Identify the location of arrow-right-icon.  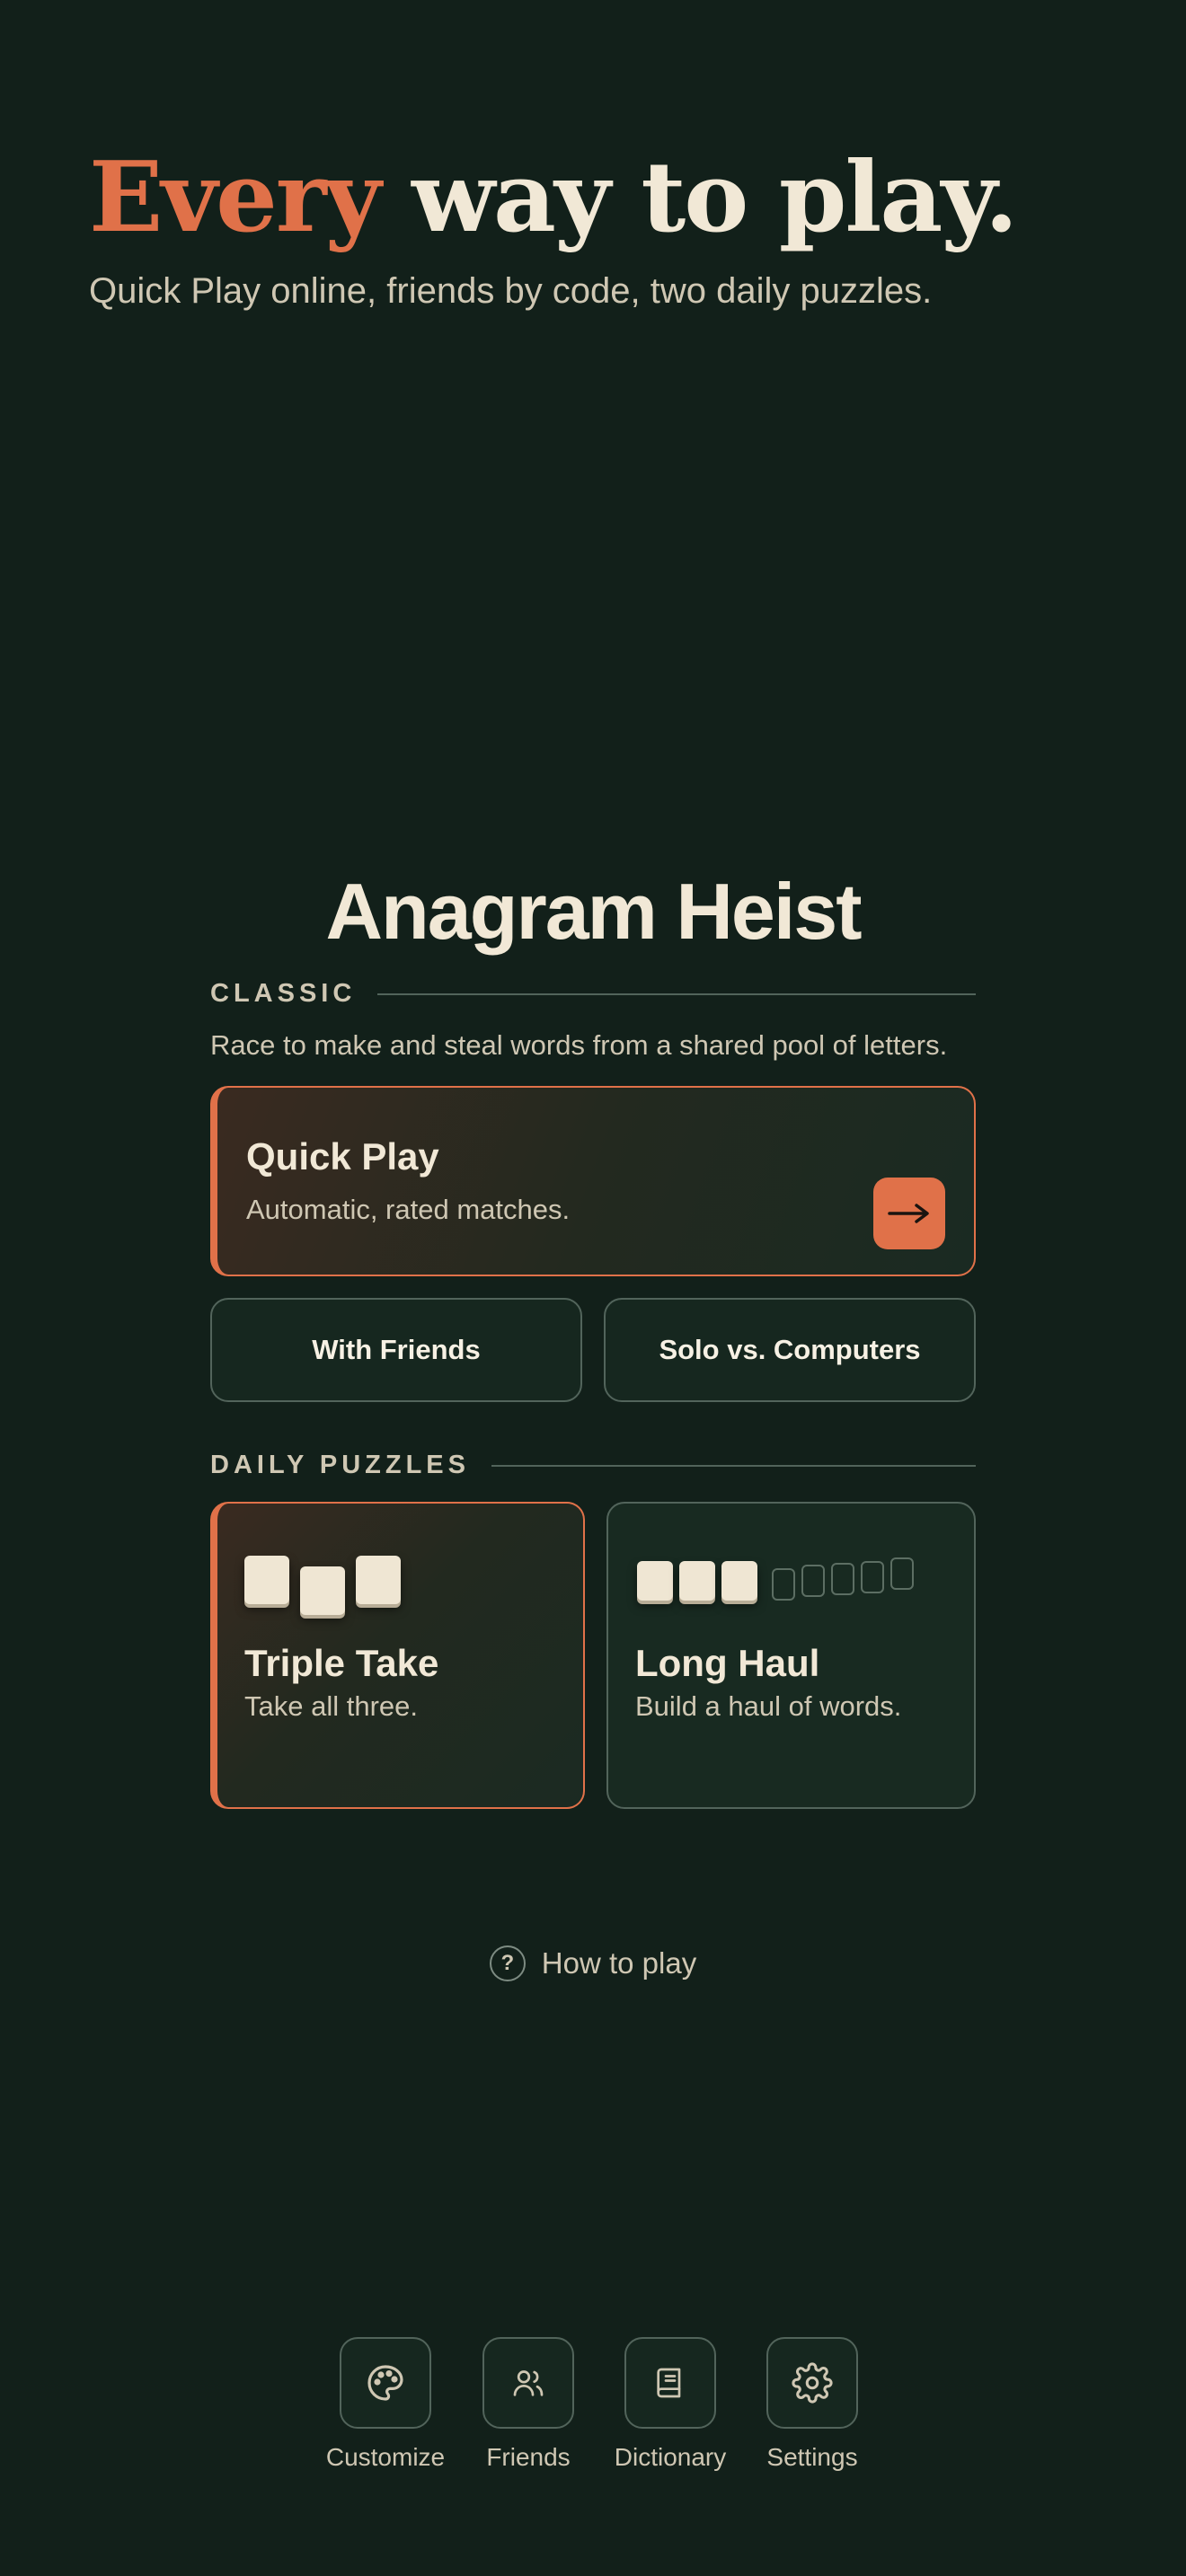
(908, 1213).